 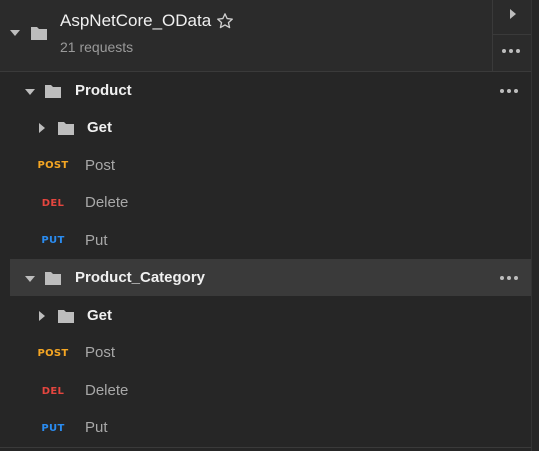 What do you see at coordinates (265, 447) in the screenshot?
I see `divider` at bounding box center [265, 447].